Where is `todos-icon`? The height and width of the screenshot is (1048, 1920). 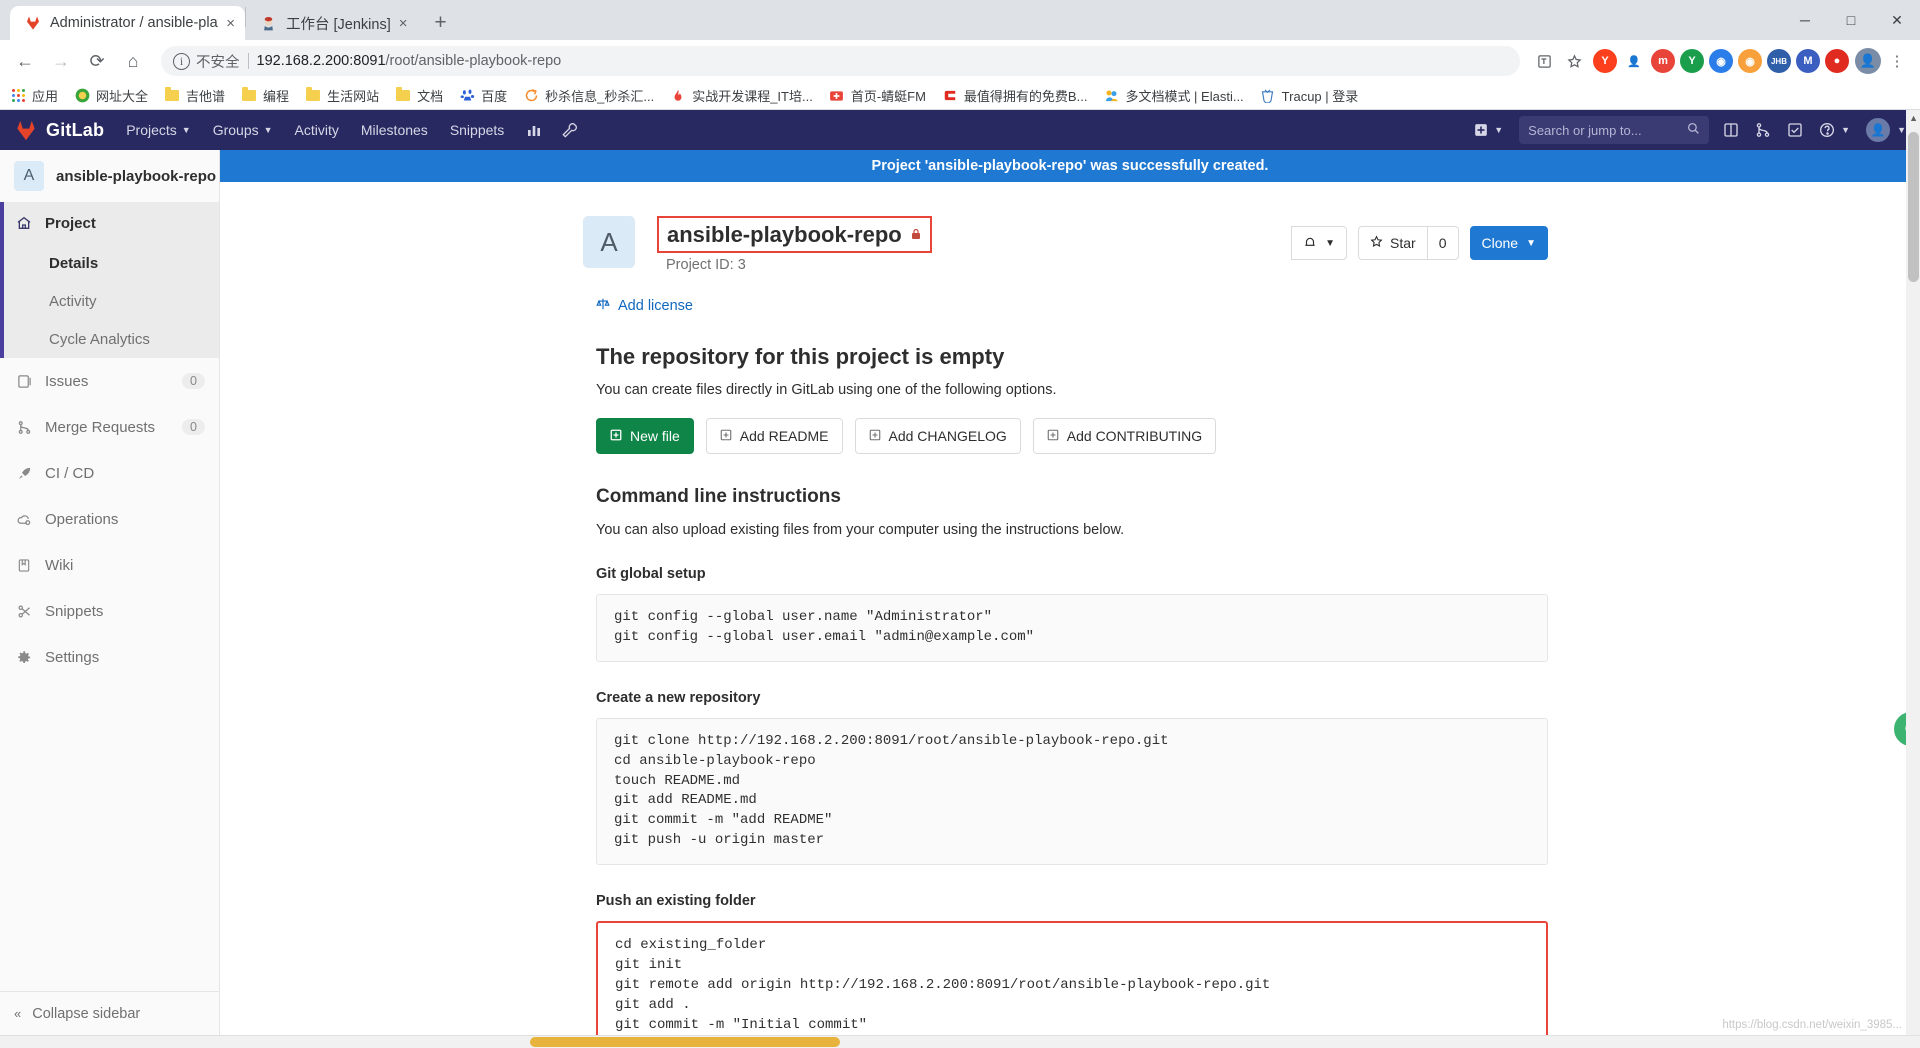 todos-icon is located at coordinates (1795, 130).